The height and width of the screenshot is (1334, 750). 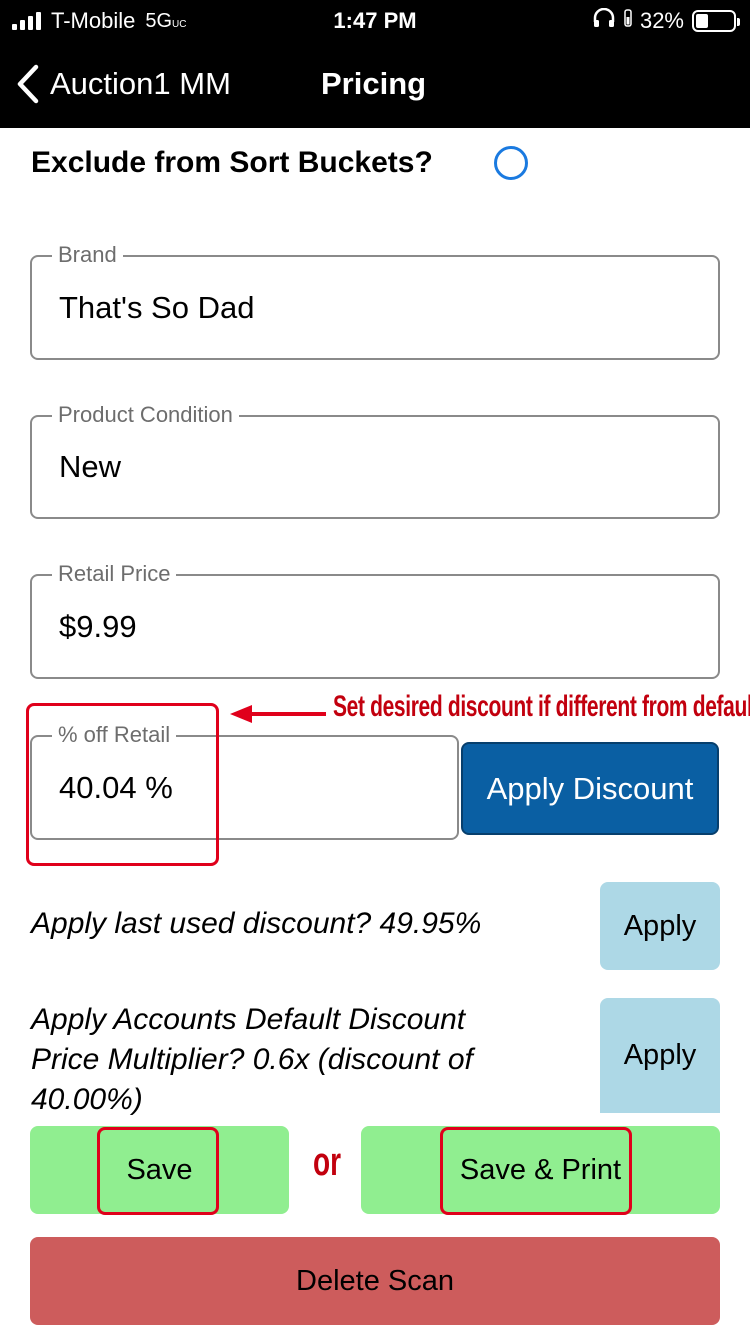 What do you see at coordinates (661, 20) in the screenshot?
I see `battery-percent: 32%` at bounding box center [661, 20].